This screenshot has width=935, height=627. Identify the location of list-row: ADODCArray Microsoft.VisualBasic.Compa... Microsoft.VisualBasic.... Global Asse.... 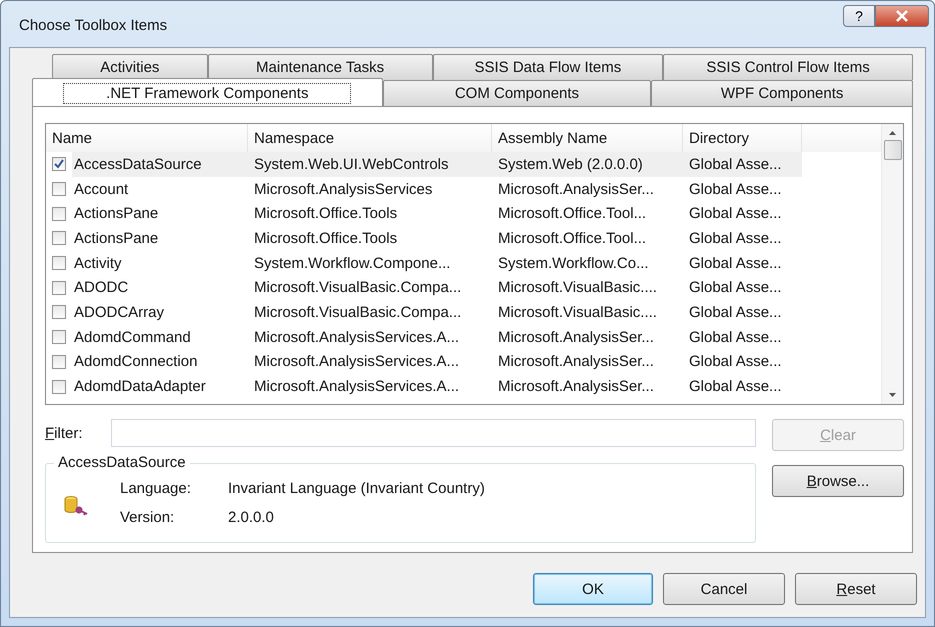
(437, 312).